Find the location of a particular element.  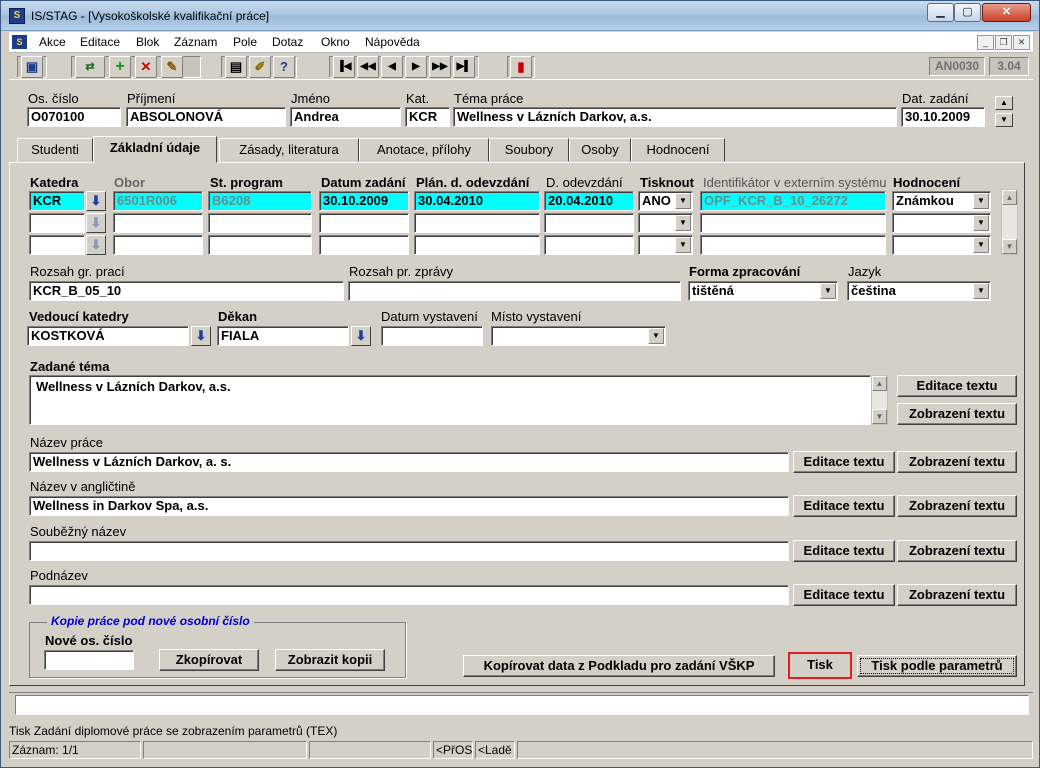

vedouci-field: KOSTKOVÁ is located at coordinates (108, 336).